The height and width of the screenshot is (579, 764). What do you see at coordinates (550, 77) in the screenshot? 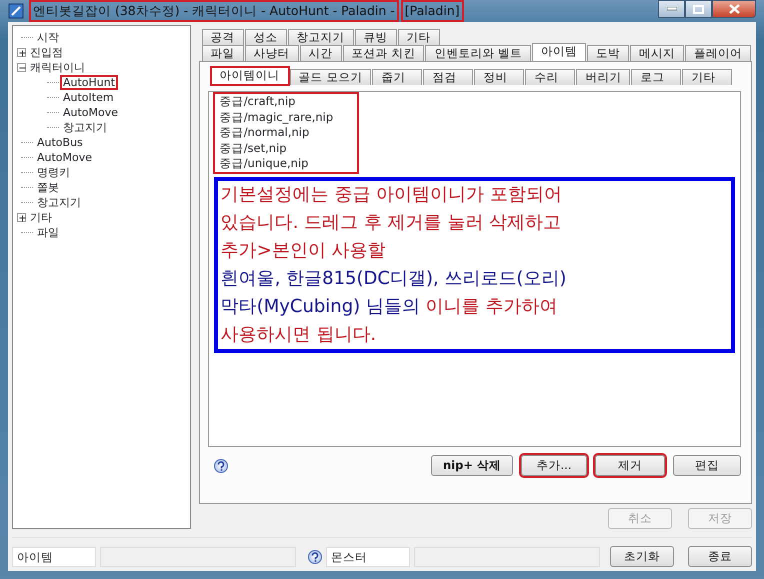
I see `tab: 수리` at bounding box center [550, 77].